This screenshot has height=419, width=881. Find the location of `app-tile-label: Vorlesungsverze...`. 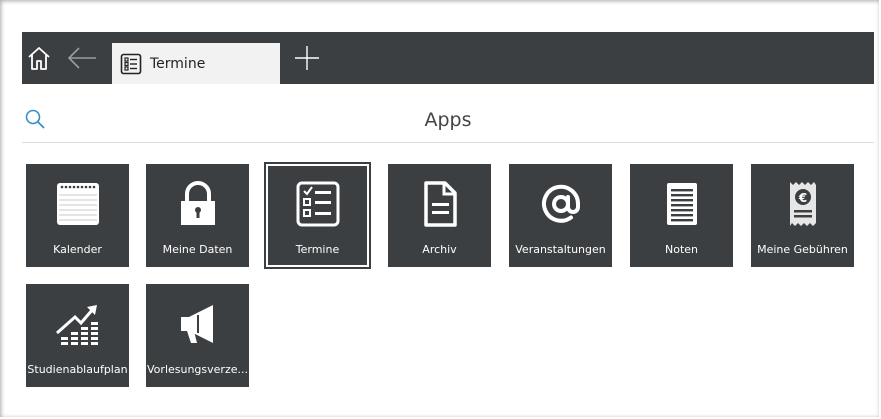

app-tile-label: Vorlesungsverze... is located at coordinates (197, 369).